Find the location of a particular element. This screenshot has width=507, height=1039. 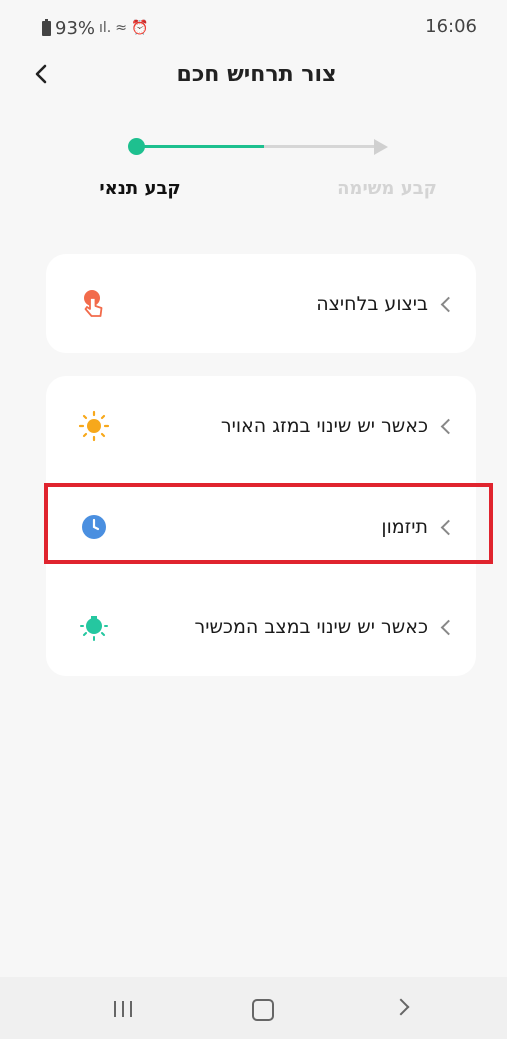

status-bar: 93% ıl. ≈ ⏰ 16:06 is located at coordinates (253, 24).